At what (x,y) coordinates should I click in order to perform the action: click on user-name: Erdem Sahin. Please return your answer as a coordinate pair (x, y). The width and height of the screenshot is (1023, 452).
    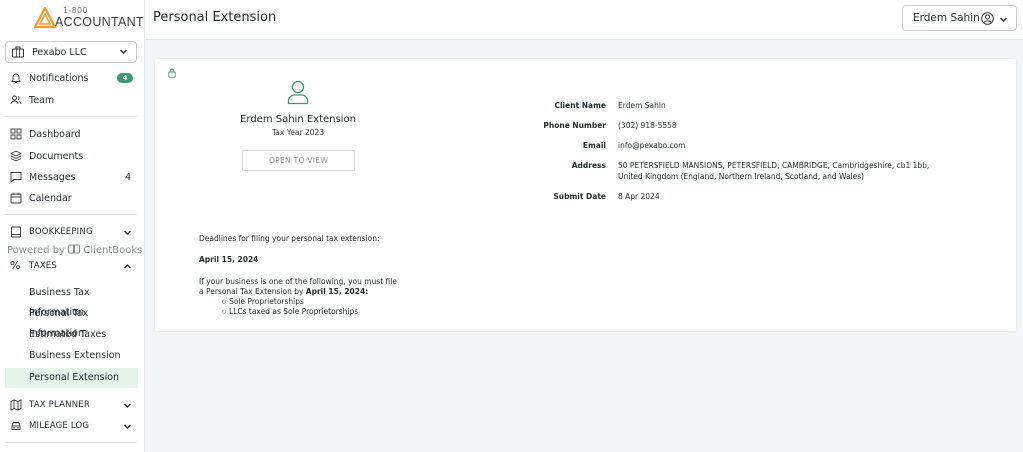
    Looking at the image, I should click on (946, 18).